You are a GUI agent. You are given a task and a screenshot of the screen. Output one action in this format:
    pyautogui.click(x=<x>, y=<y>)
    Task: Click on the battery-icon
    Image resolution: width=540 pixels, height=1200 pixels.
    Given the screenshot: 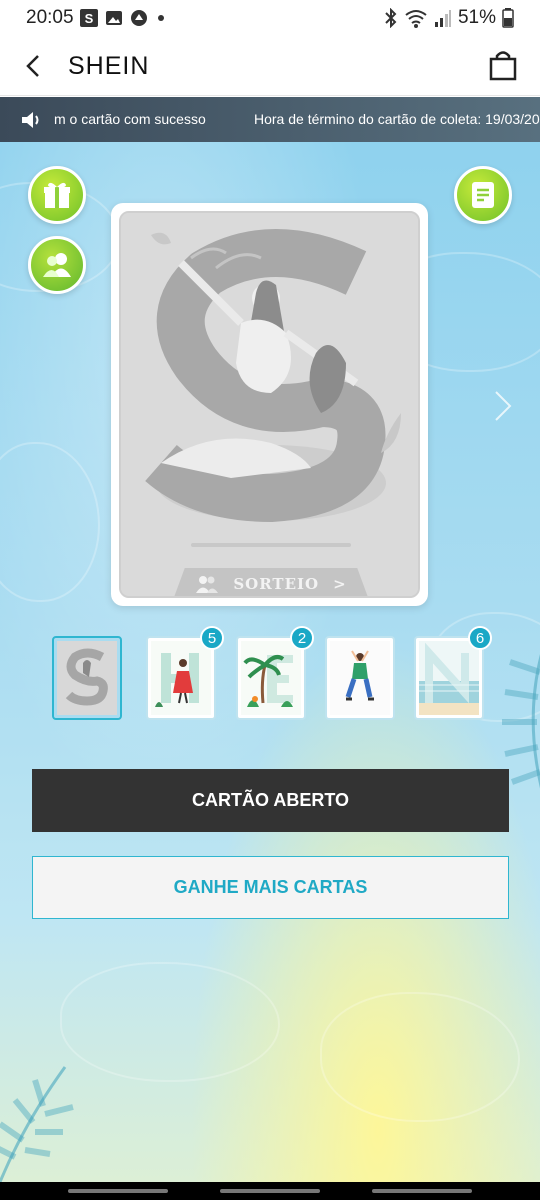 What is the action you would take?
    pyautogui.click(x=508, y=18)
    